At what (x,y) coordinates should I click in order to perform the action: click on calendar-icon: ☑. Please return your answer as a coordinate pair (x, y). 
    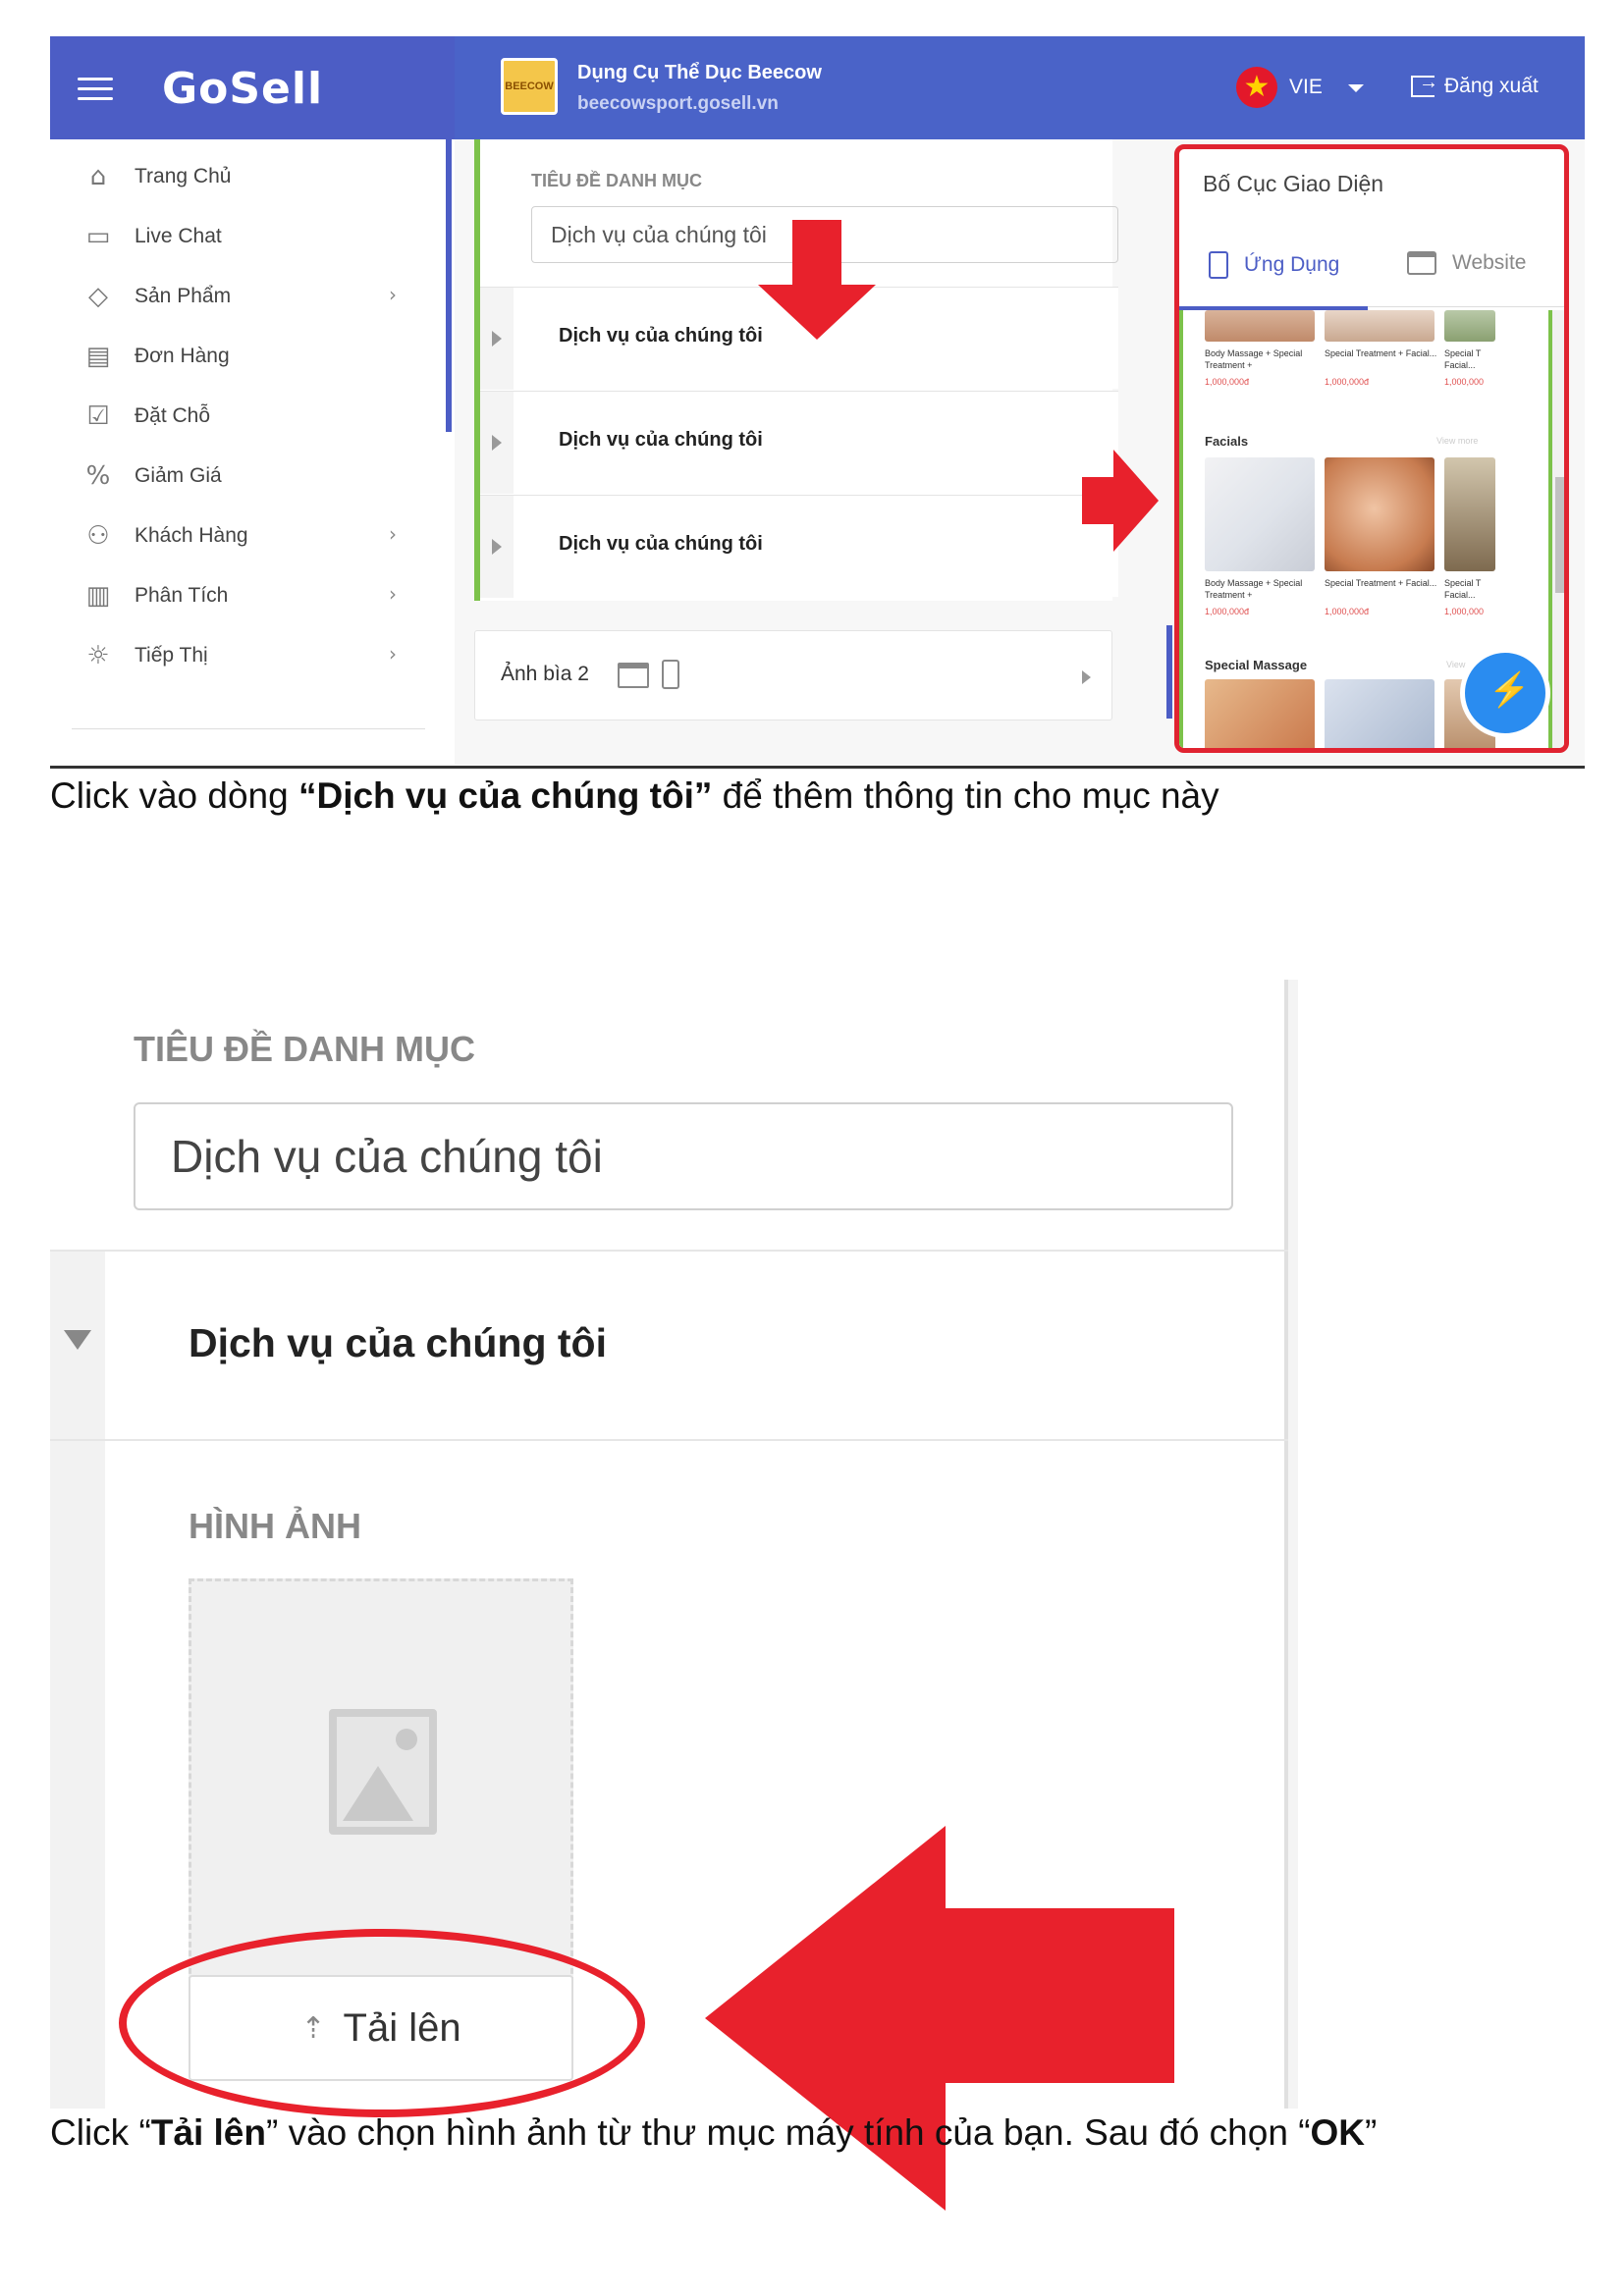
    Looking at the image, I should click on (98, 416).